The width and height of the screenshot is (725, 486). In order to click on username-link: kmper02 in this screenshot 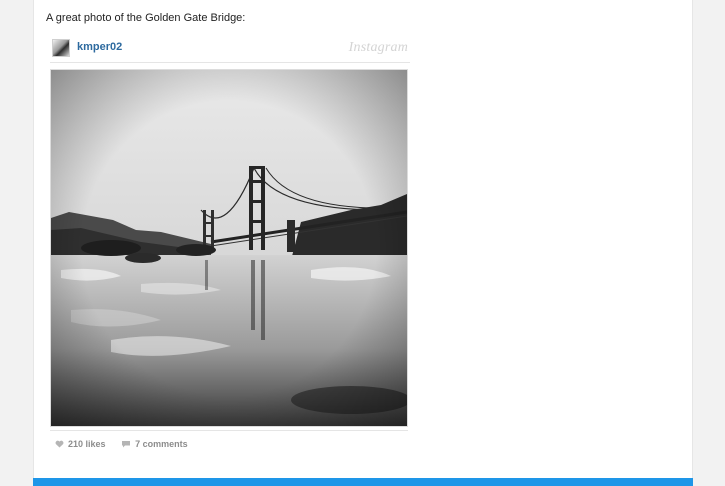, I will do `click(99, 47)`.